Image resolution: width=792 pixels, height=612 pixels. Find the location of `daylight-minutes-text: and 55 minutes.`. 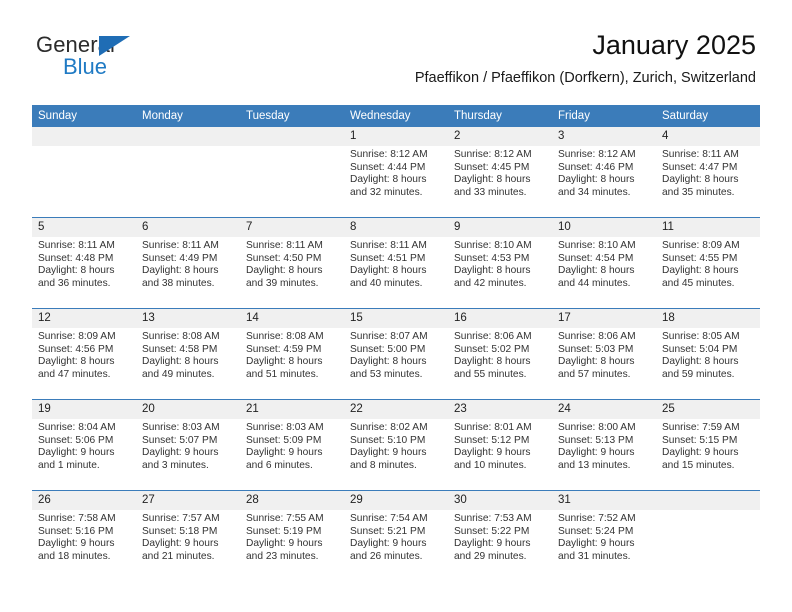

daylight-minutes-text: and 55 minutes. is located at coordinates (490, 374).